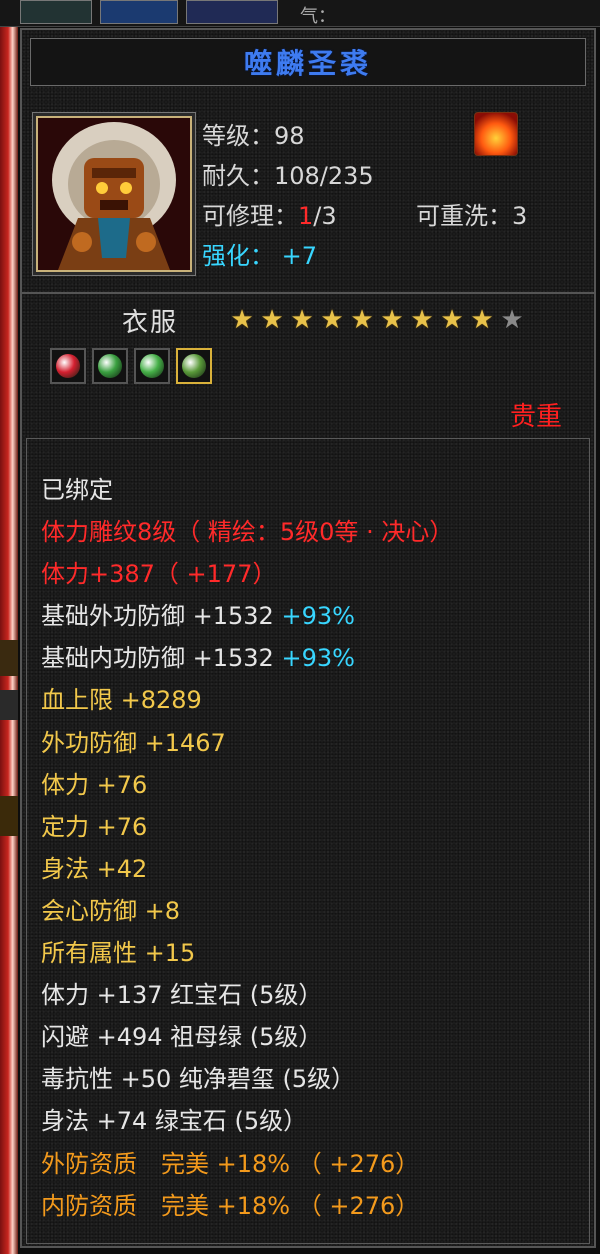 The height and width of the screenshot is (1254, 600). I want to click on background-edge, so click(9, 627).